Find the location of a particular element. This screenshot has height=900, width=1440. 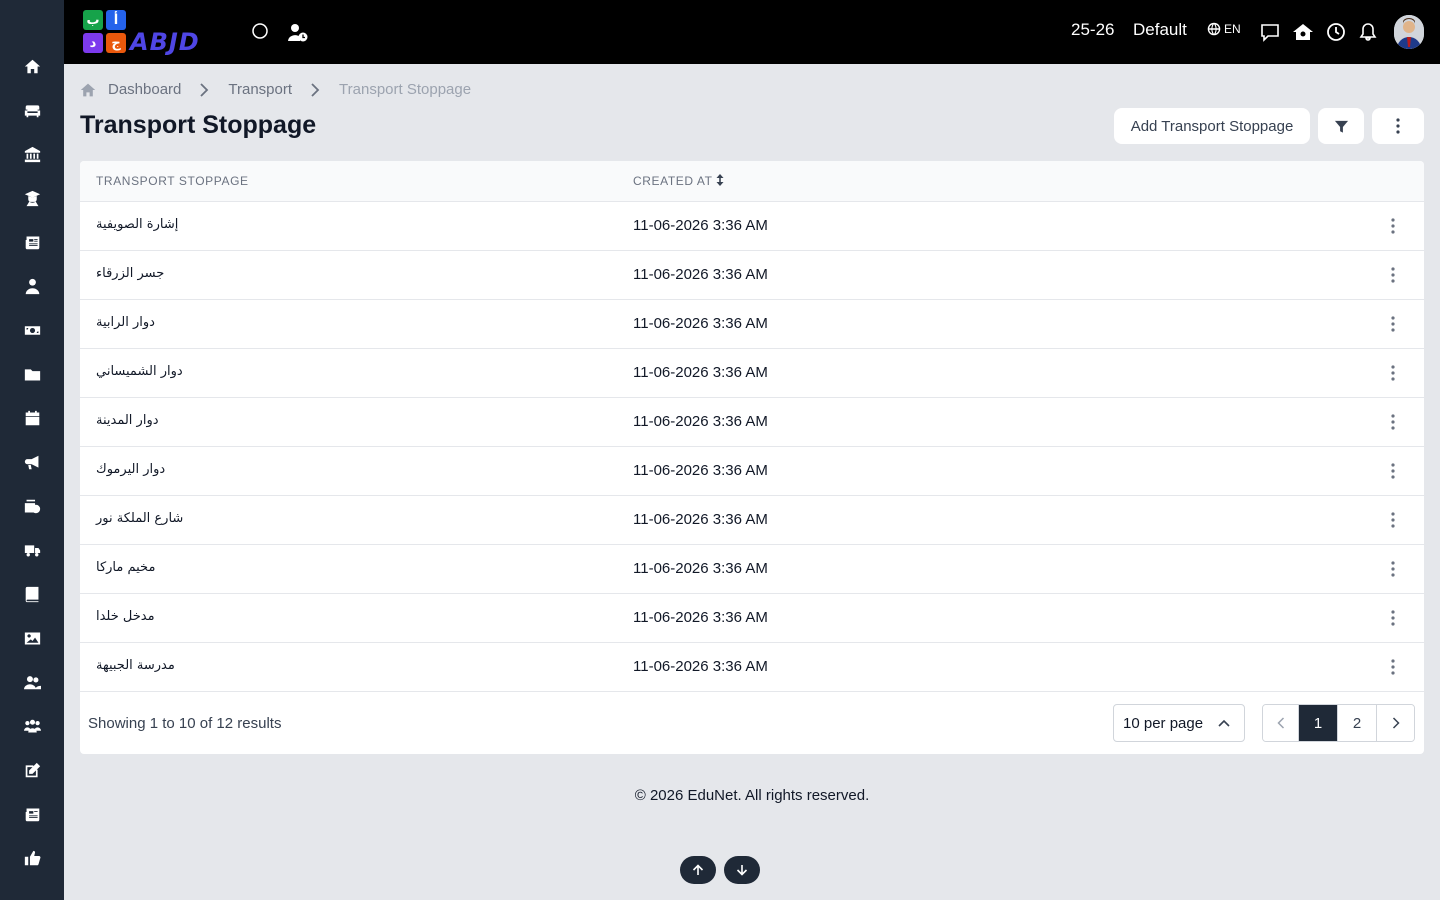

table-row: دوار الشميساني 11-06-2026 3:36 AM is located at coordinates (752, 373).